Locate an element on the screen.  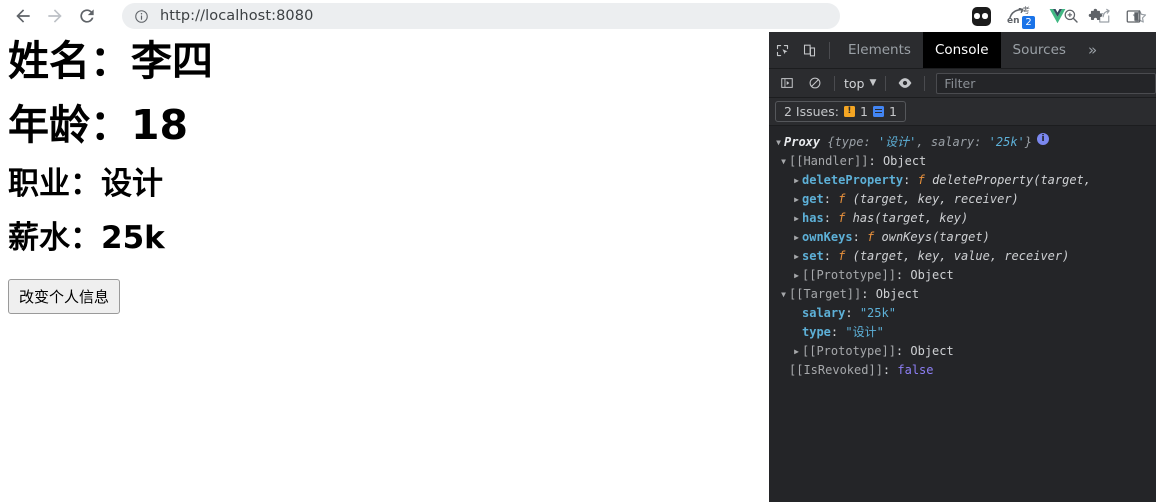
console-line-text: [[Target]]: Object is located at coordinates (854, 294).